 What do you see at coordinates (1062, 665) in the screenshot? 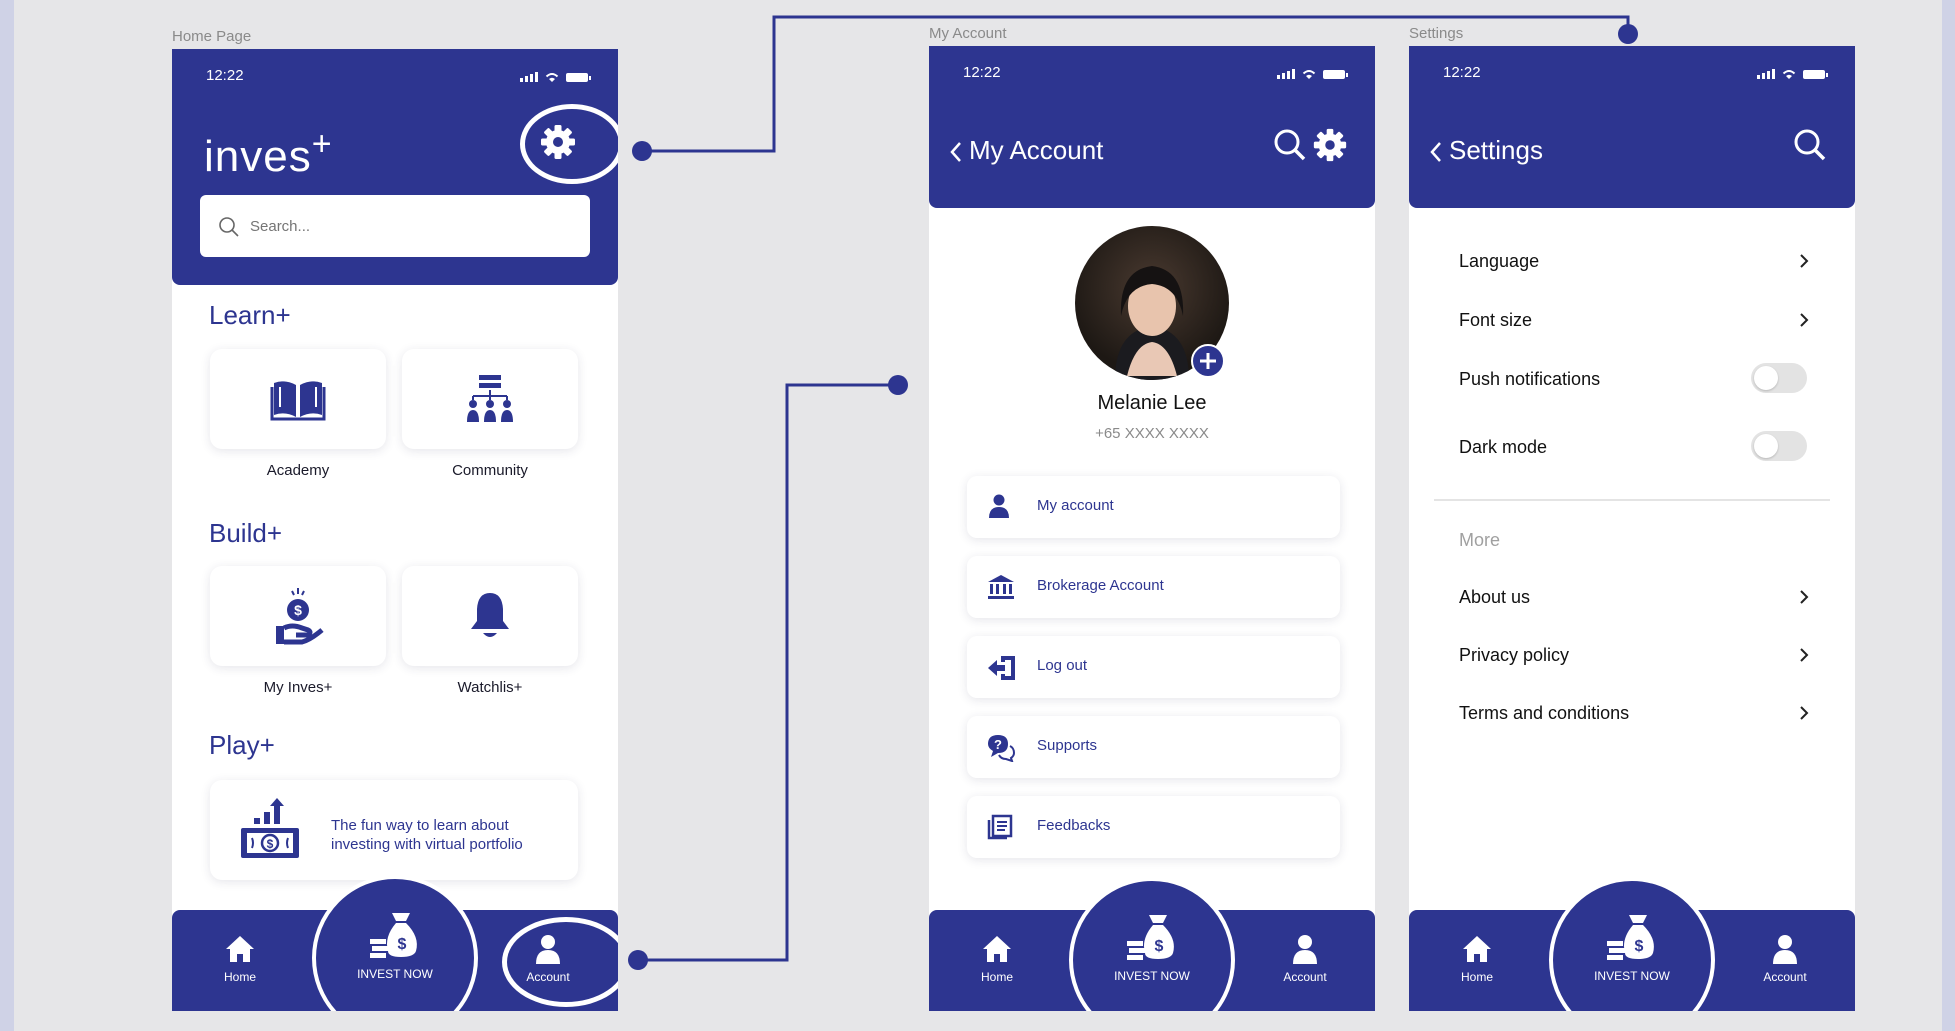
I see `menu-log-out-label: Log out` at bounding box center [1062, 665].